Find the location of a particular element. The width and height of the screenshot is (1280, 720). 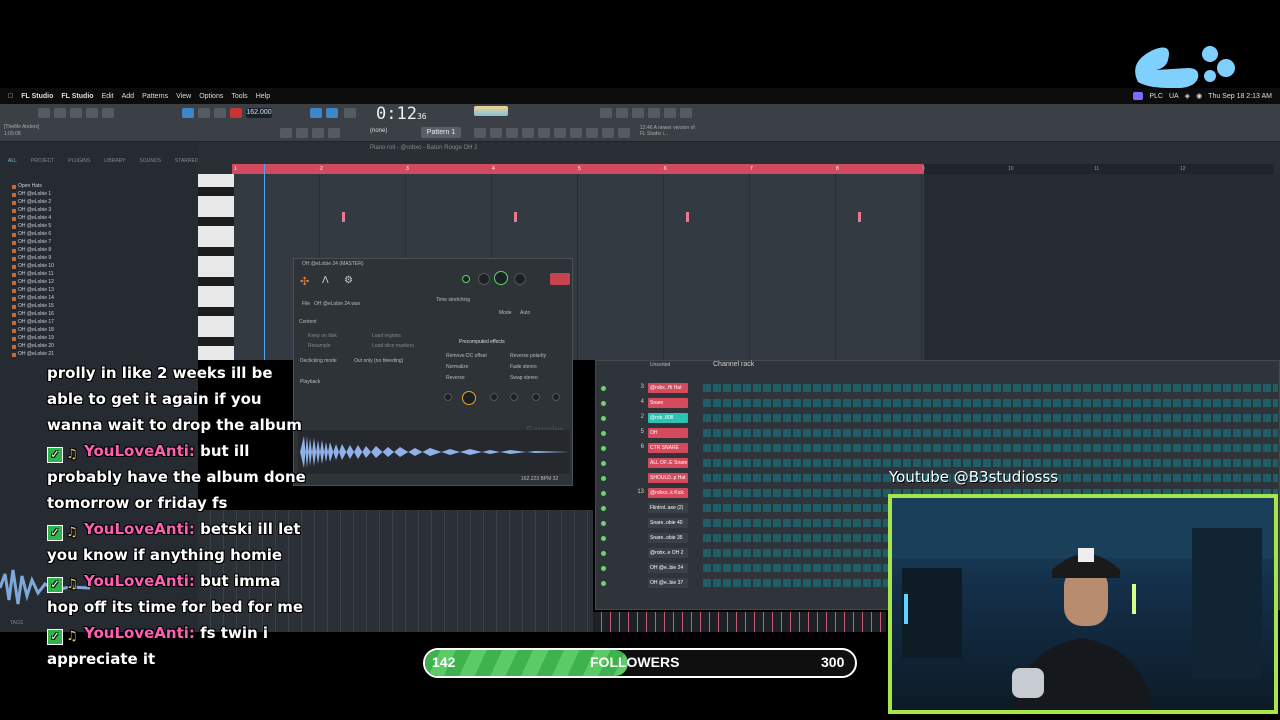

menu-help: Help is located at coordinates (263, 96).